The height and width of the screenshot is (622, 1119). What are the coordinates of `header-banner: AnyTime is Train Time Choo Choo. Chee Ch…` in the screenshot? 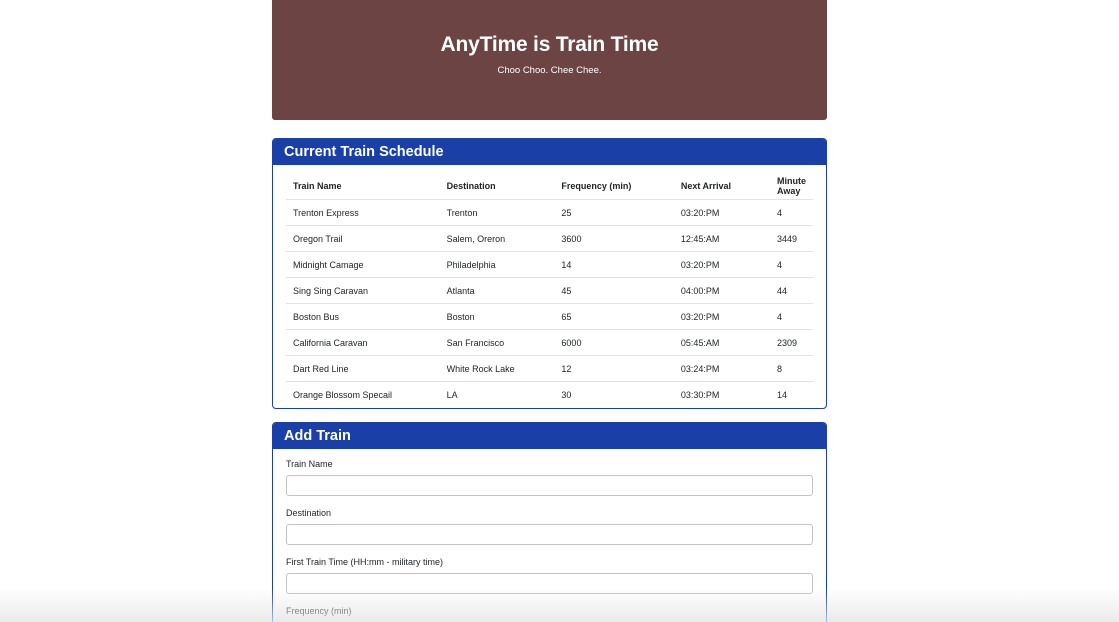 It's located at (549, 60).